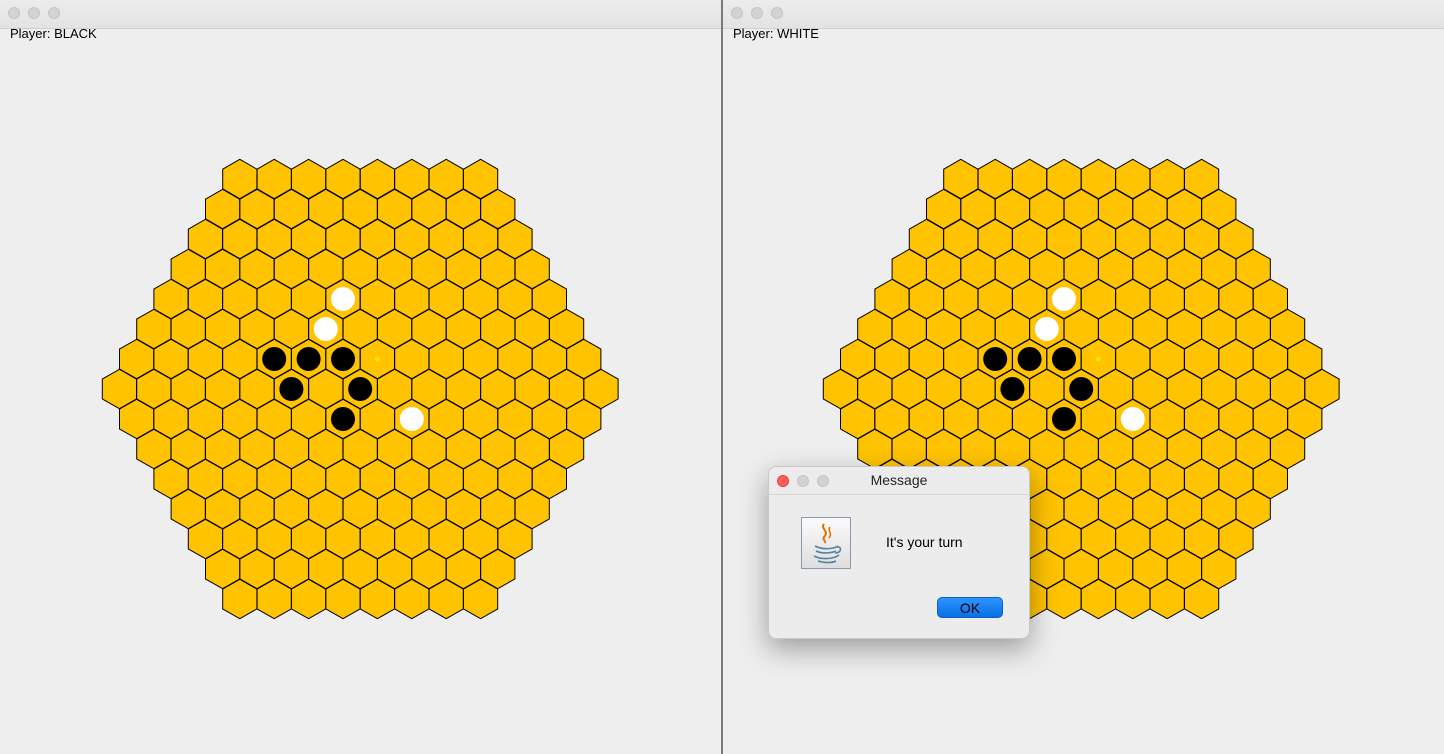 The image size is (1444, 754). What do you see at coordinates (924, 542) in the screenshot?
I see `dialog-message: It's your turn` at bounding box center [924, 542].